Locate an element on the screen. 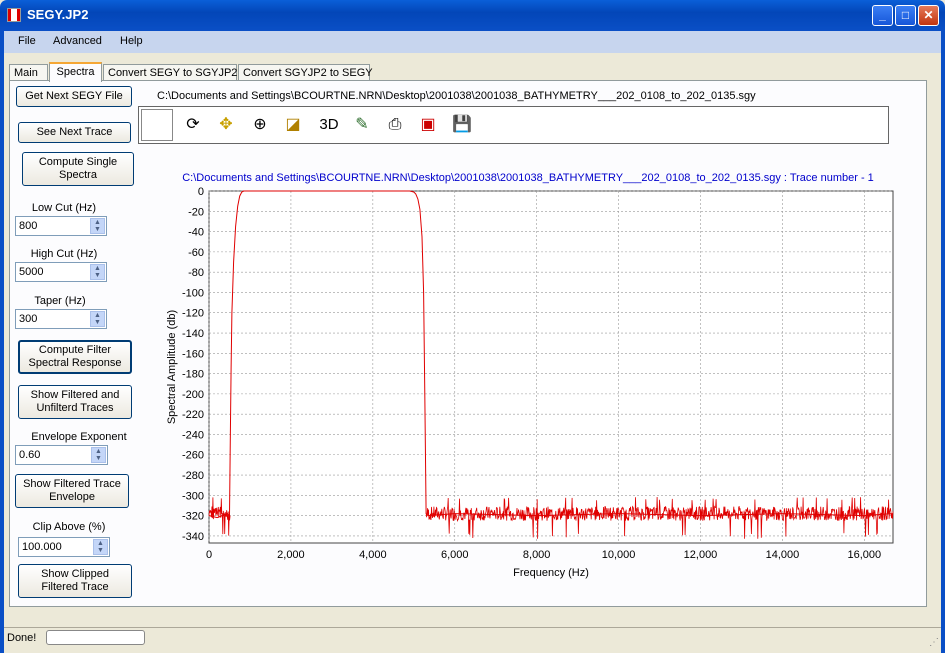 The height and width of the screenshot is (653, 945). y-tick-label: -140 is located at coordinates (193, 334).